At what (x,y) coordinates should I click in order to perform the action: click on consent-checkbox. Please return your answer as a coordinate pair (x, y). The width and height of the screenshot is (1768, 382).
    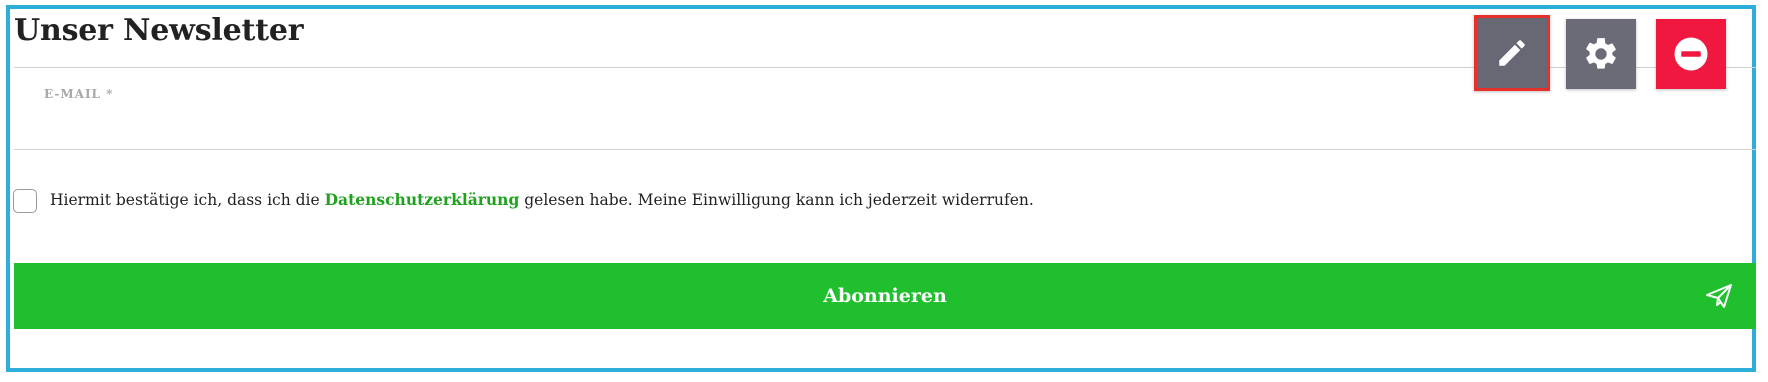
    Looking at the image, I should click on (25, 201).